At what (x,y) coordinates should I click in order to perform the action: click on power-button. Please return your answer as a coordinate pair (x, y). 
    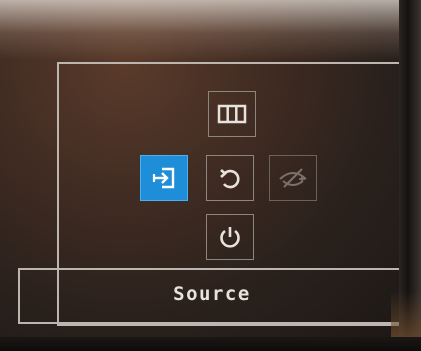
    Looking at the image, I should click on (230, 237).